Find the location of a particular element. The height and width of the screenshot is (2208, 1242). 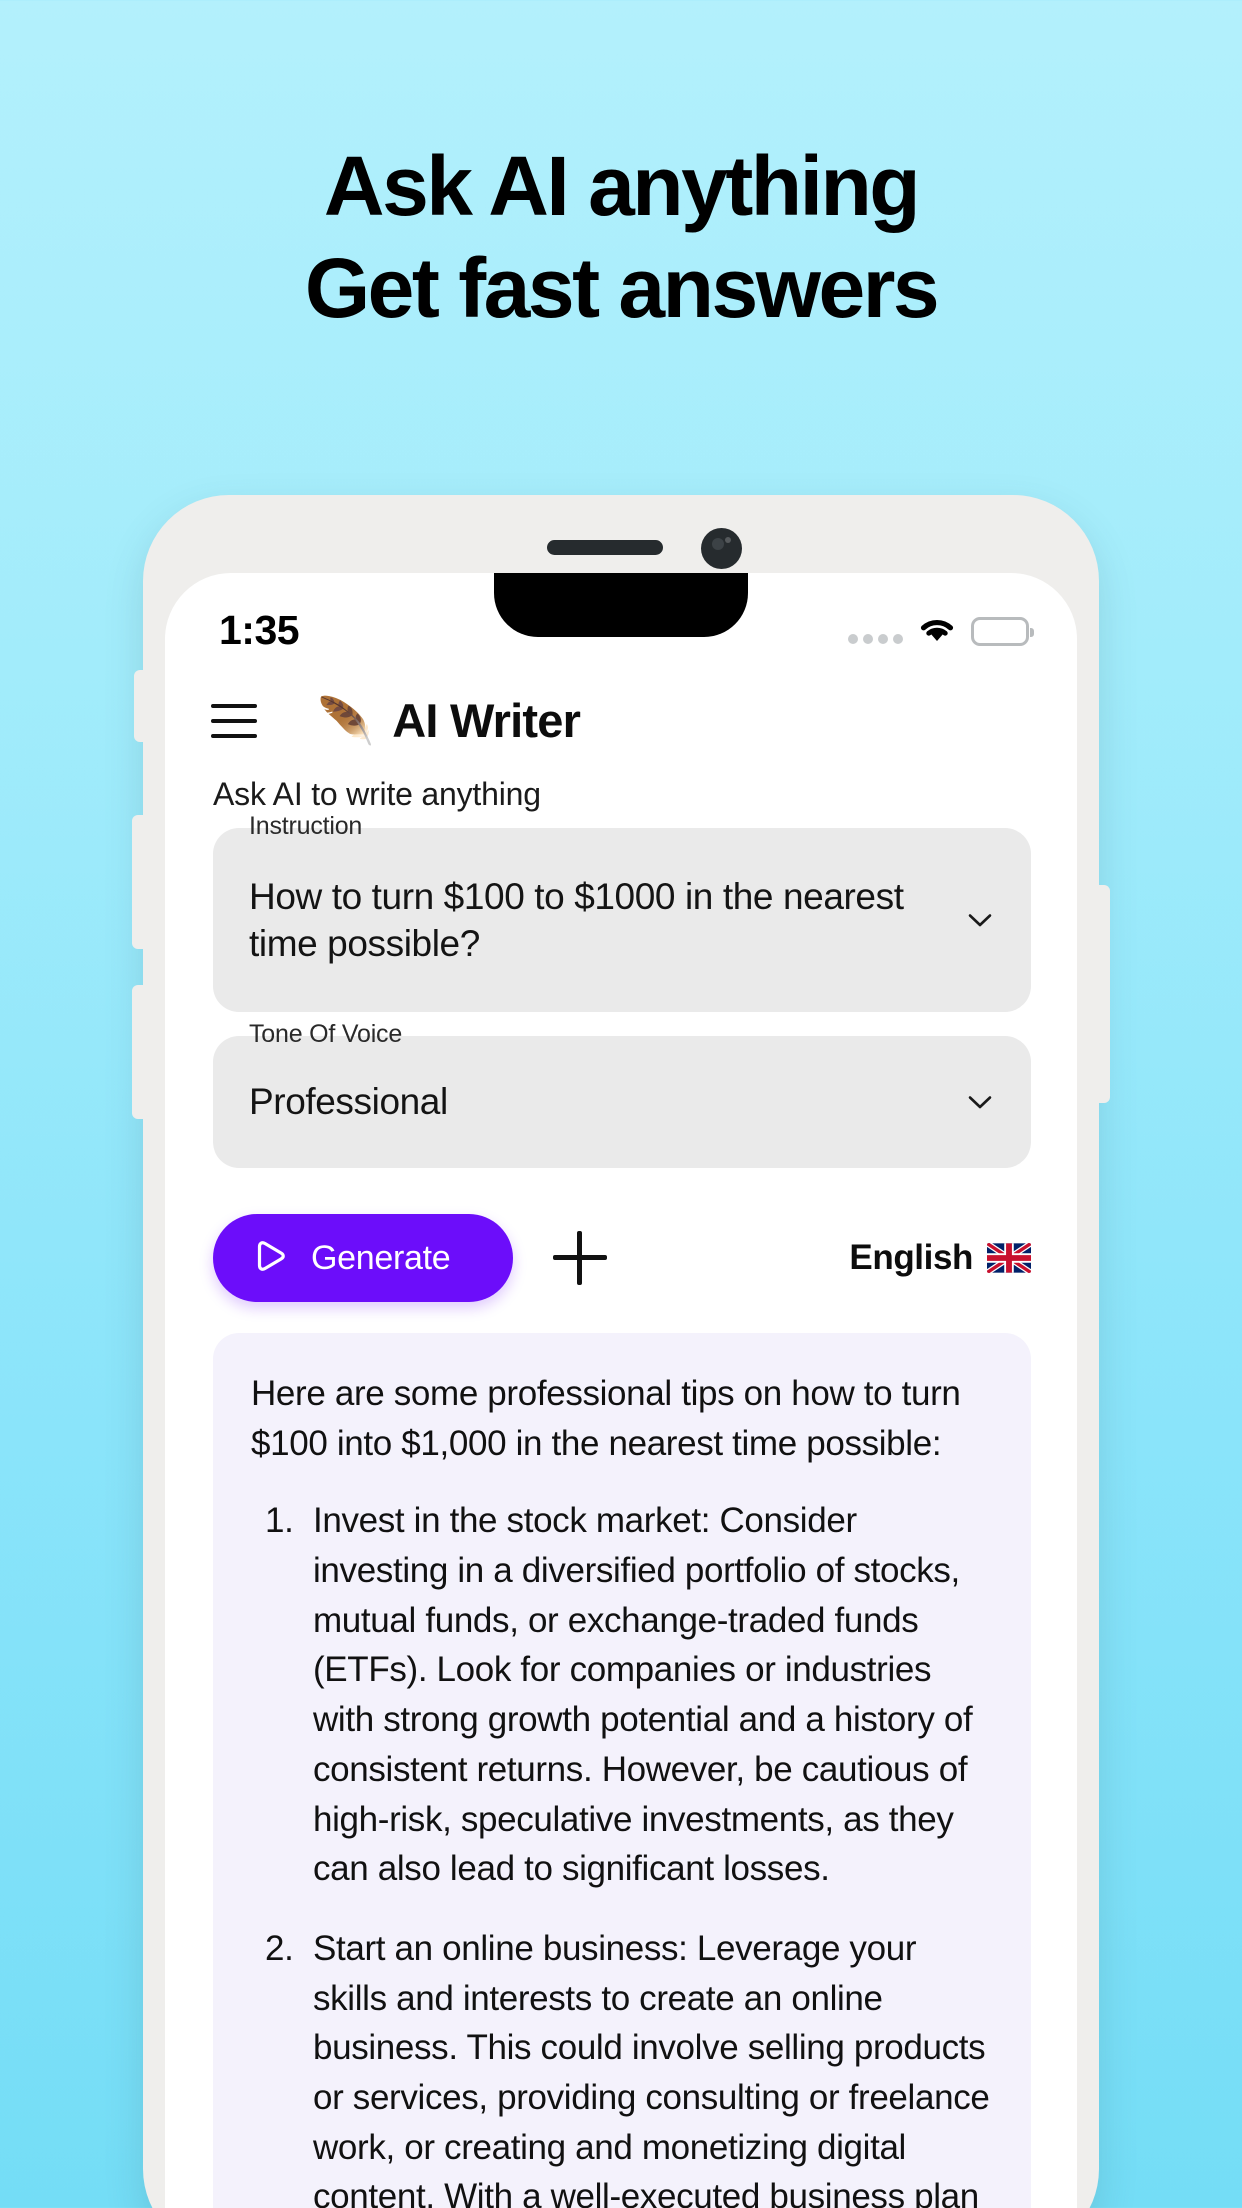

generate-button: Generate is located at coordinates (363, 1258).